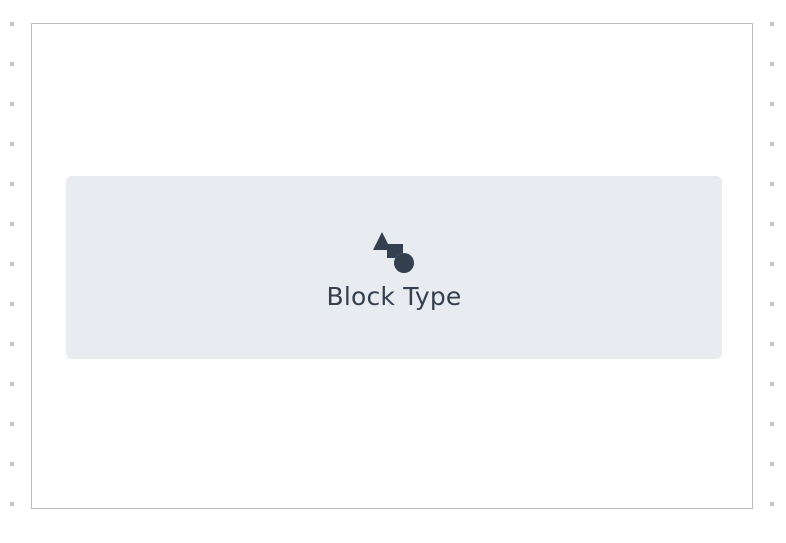  I want to click on shapes-icon, so click(393, 252).